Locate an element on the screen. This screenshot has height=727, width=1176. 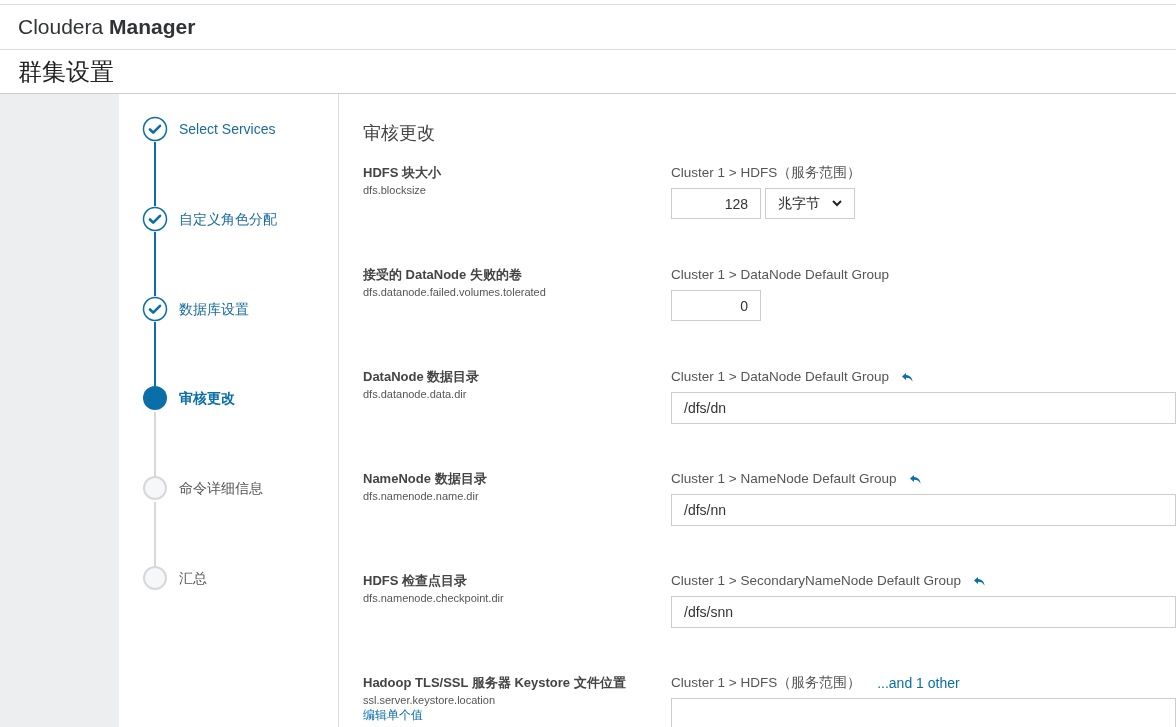
brand-name: Cloudera Manager is located at coordinates (107, 27).